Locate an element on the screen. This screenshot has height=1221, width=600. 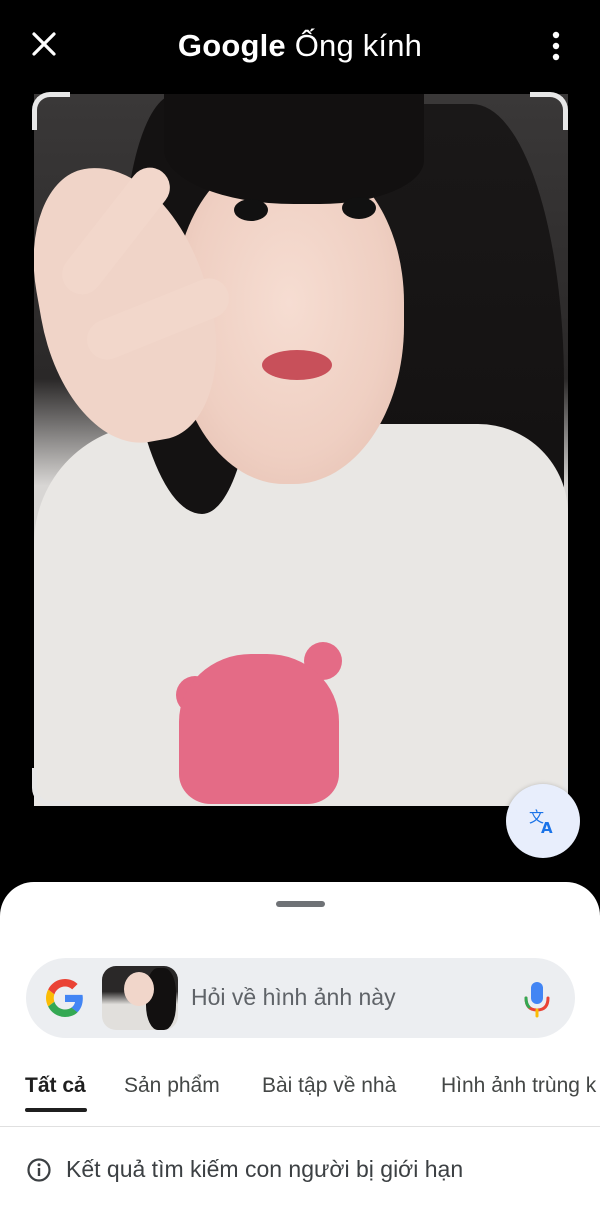
crop-handle-bottom-left is located at coordinates (51, 787).